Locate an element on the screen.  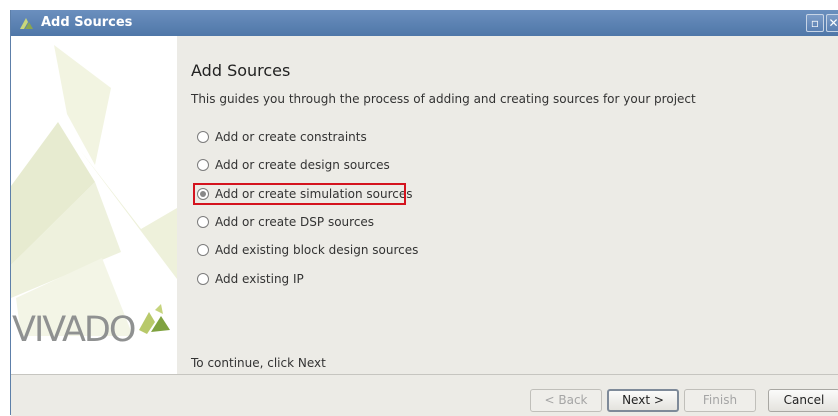
title-bar: Add Sources ▫ ✕ is located at coordinates (424, 23).